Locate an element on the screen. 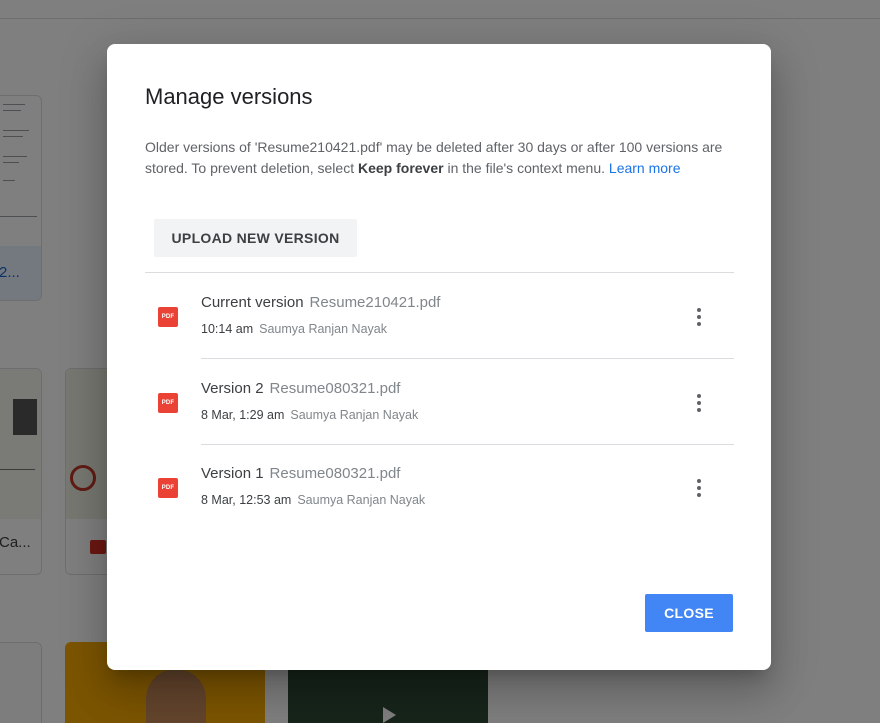 This screenshot has height=723, width=880. close-button: CLOSE is located at coordinates (689, 613).